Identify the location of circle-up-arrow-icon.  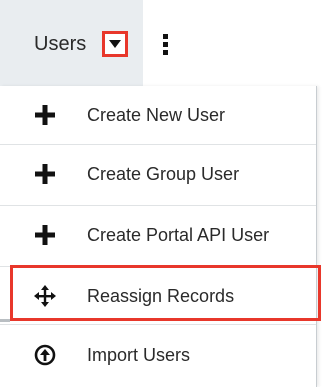
(45, 355).